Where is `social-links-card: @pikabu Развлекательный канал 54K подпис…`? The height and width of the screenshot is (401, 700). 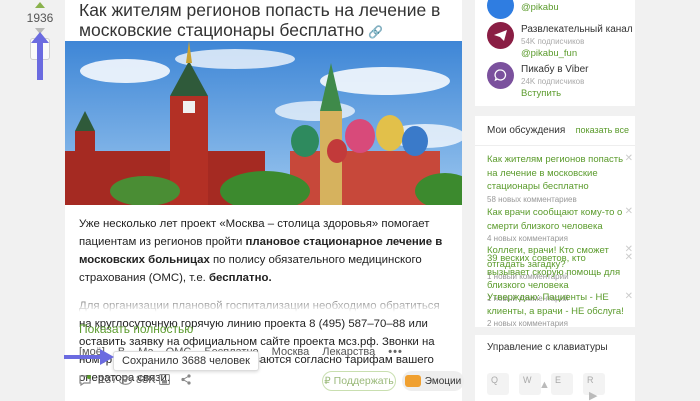
social-links-card: @pikabu Развлекательный канал 54K подпис… is located at coordinates (555, 53).